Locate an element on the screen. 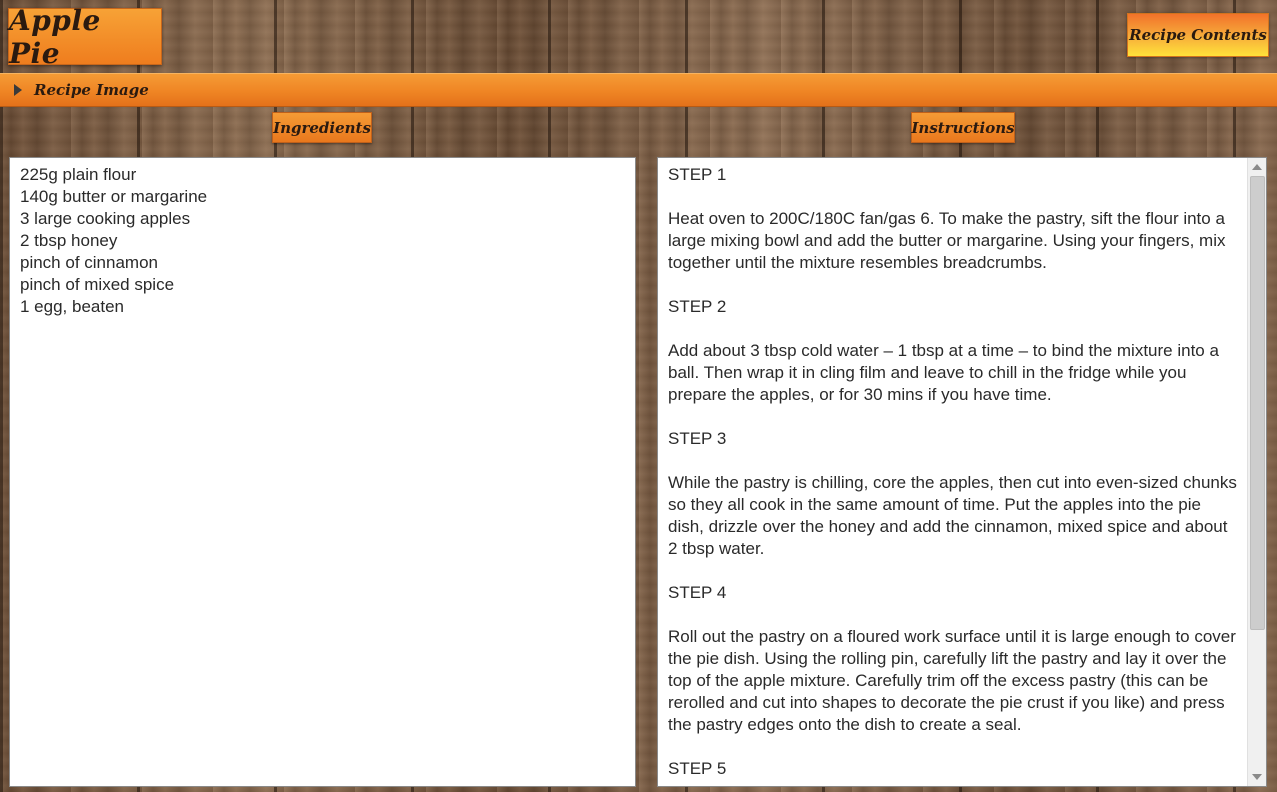  recipe-image-label: Recipe Image is located at coordinates (91, 90).